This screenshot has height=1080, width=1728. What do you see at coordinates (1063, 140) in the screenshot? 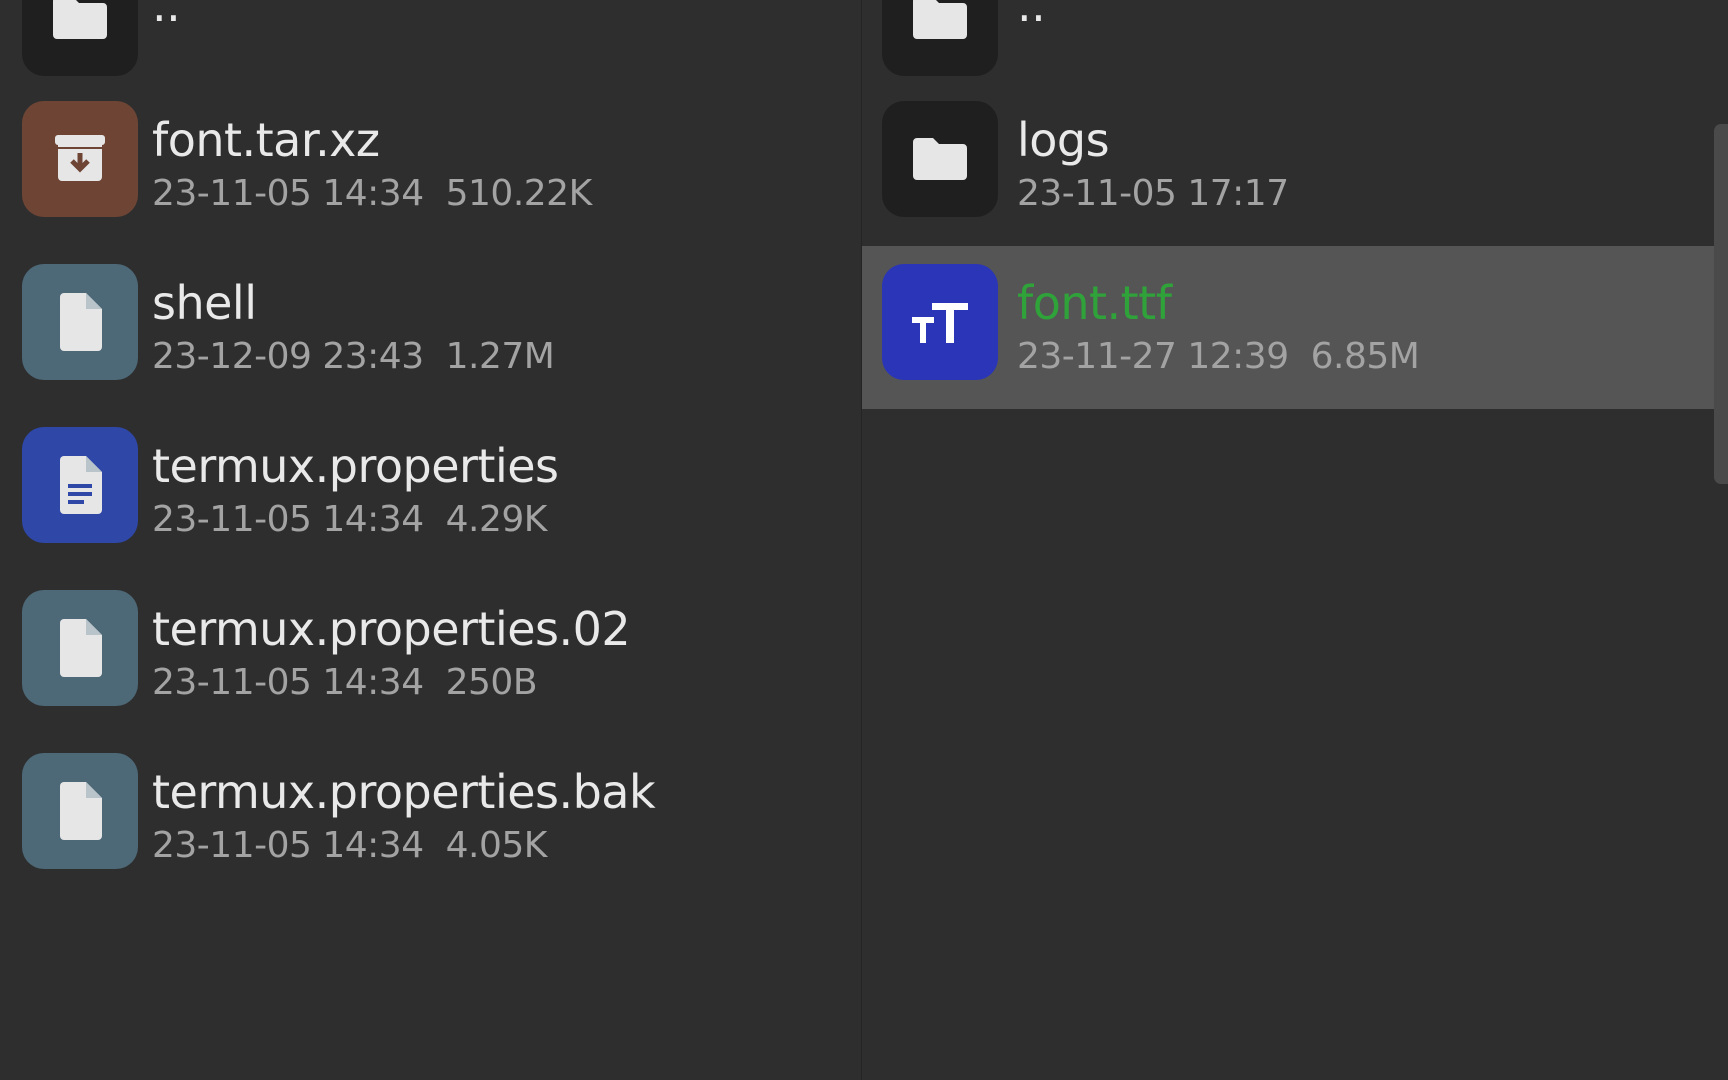
I see `file-name: logs` at bounding box center [1063, 140].